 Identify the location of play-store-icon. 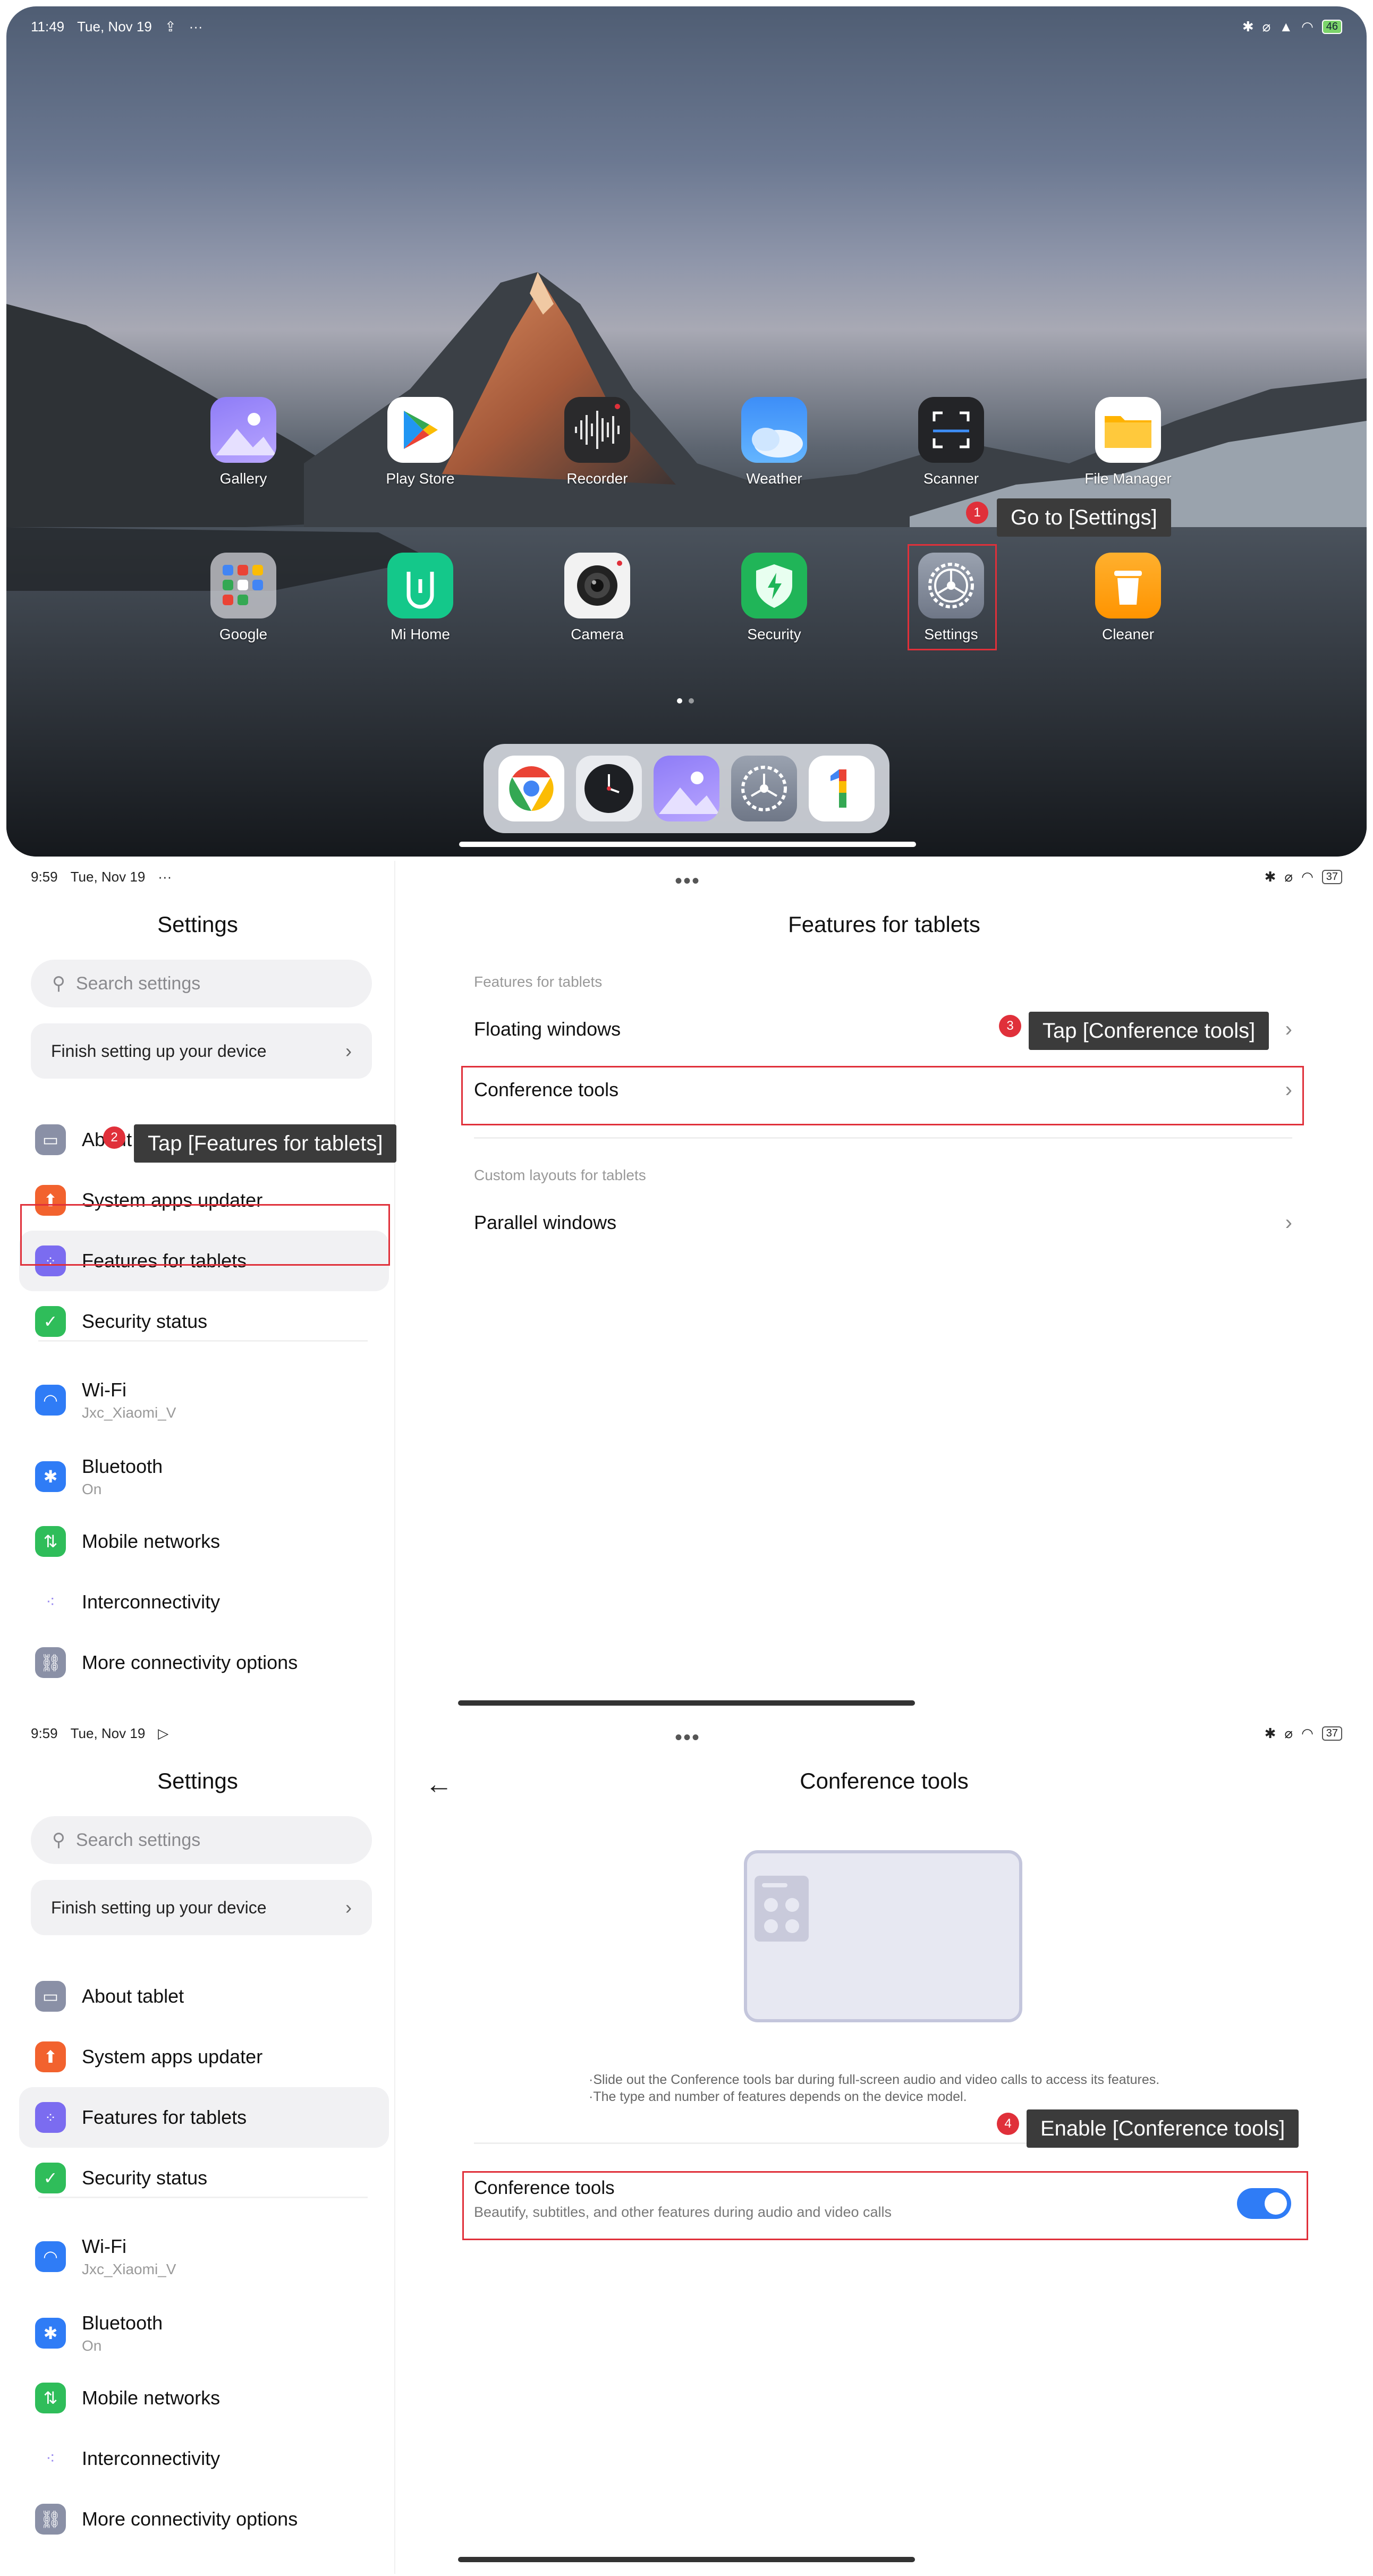
(420, 430).